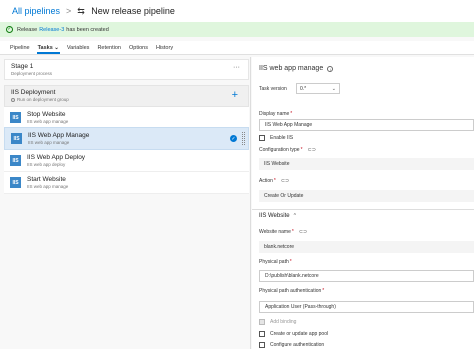 This screenshot has height=349, width=474. I want to click on configuration-type-label-text: Configuration type, so click(279, 150).